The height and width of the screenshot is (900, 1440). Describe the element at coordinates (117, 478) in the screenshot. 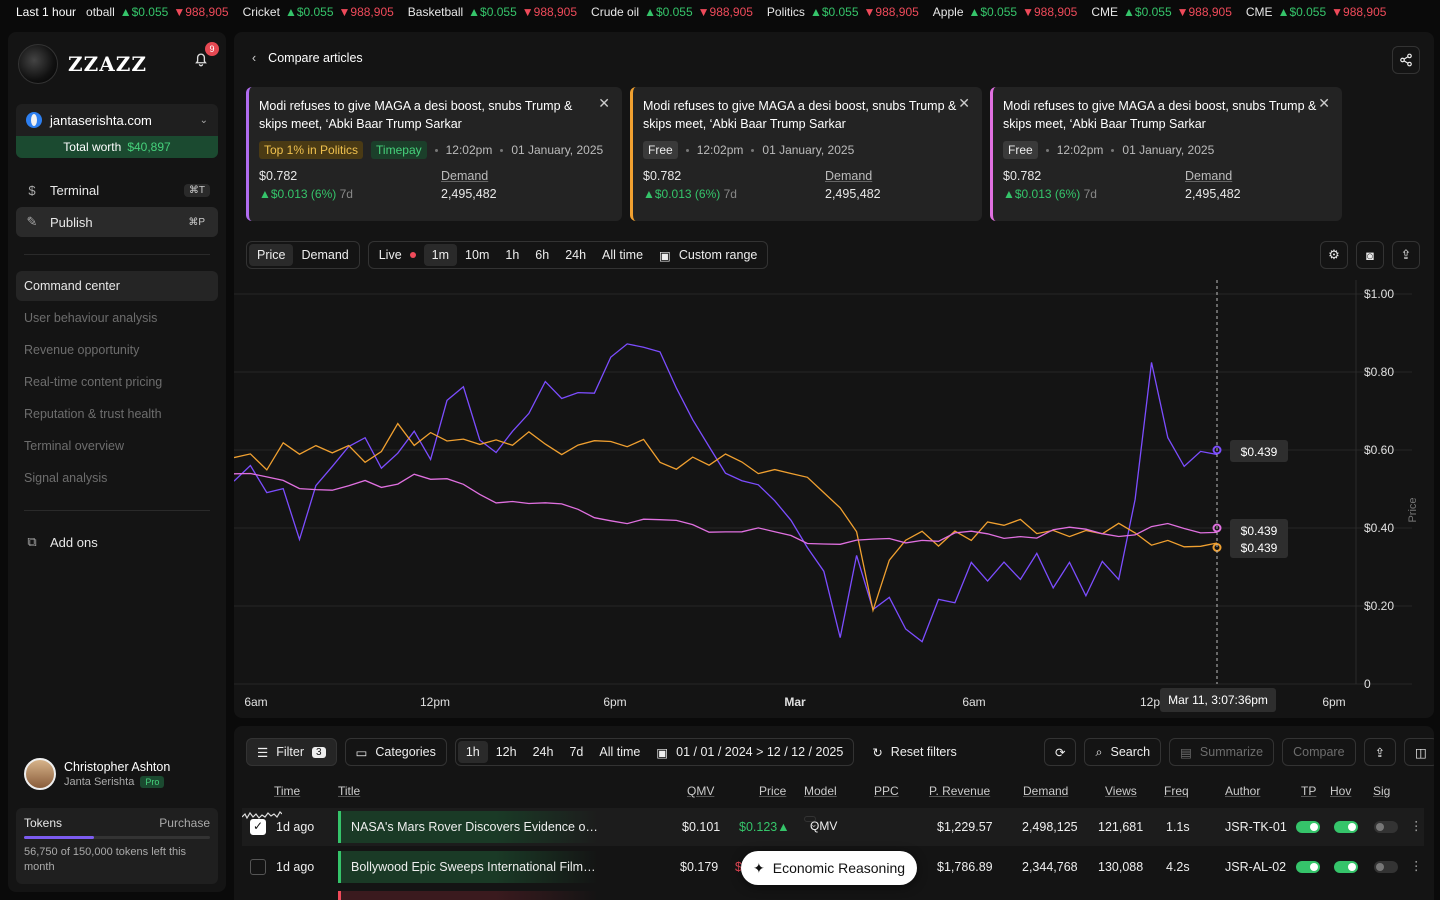

I see `menu-signal-analysis: Signal analysis` at that location.